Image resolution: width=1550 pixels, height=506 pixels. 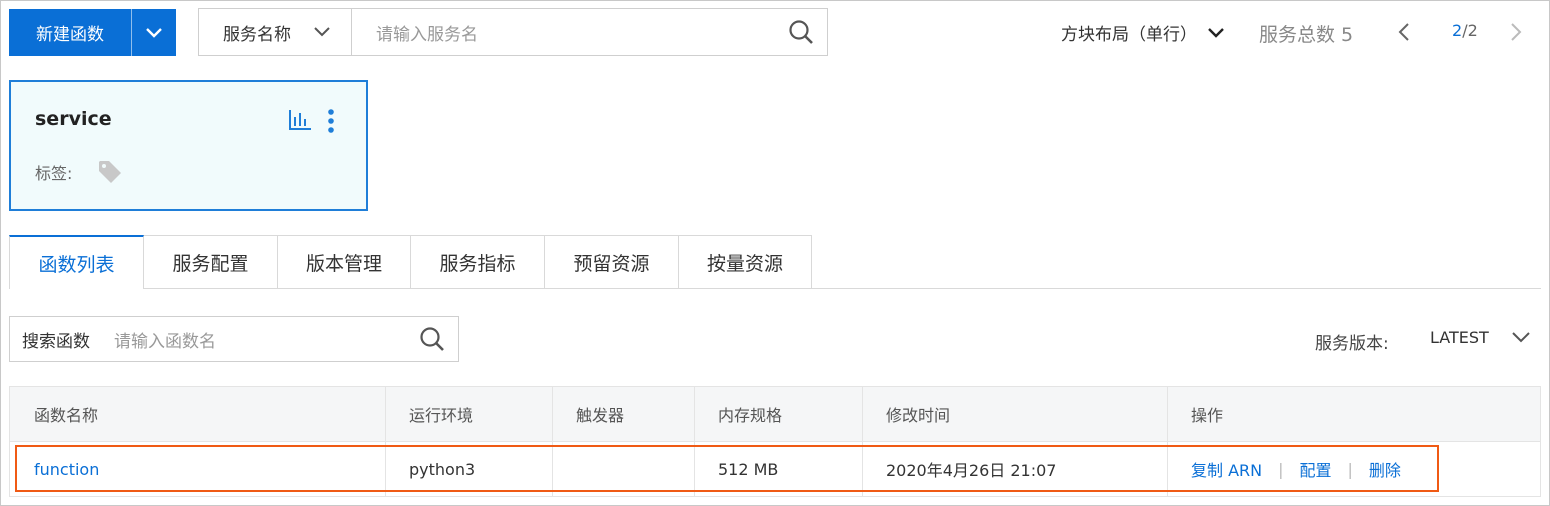 I want to click on table-header: 函数名称 运行环境 触发器 内存规格 修改时间 操作, so click(x=775, y=414).